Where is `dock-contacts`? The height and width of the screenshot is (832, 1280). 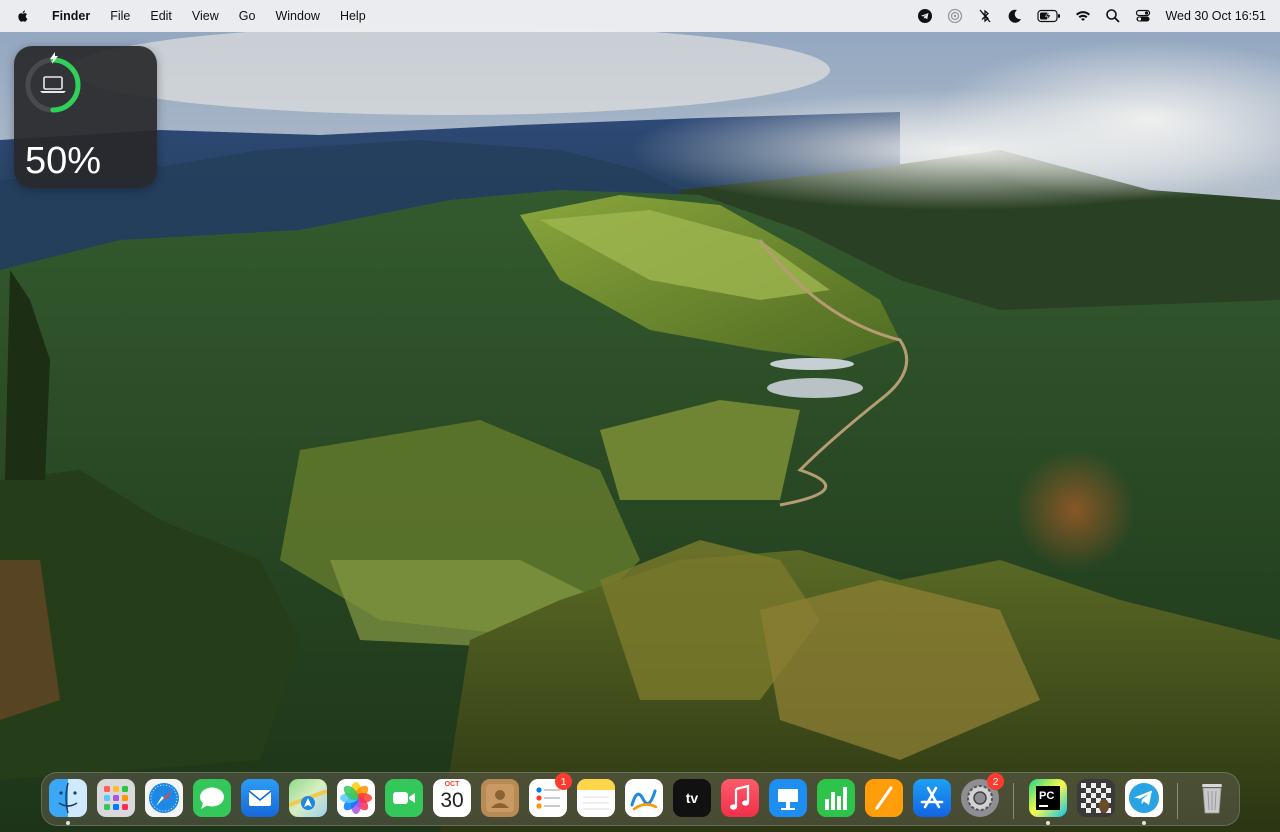
dock-contacts is located at coordinates (500, 798).